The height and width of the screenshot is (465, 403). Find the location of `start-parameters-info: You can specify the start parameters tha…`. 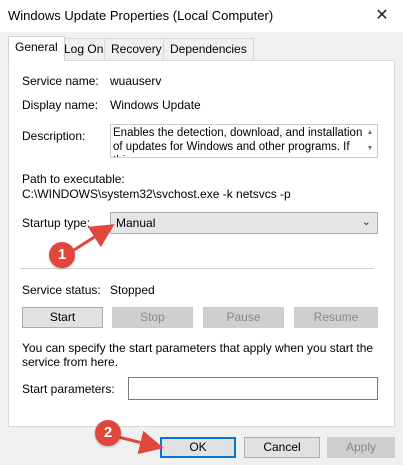

start-parameters-info: You can specify the start parameters tha… is located at coordinates (198, 355).